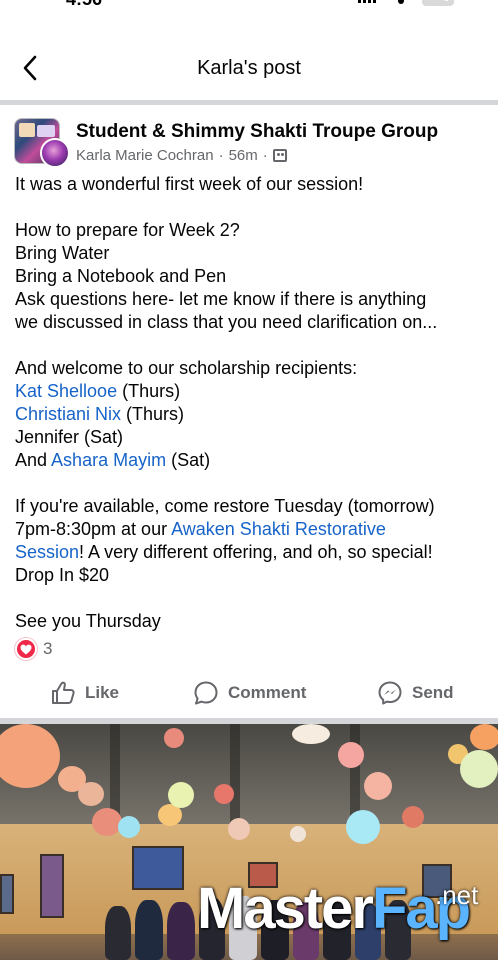 The height and width of the screenshot is (960, 498). Describe the element at coordinates (438, 3) in the screenshot. I see `battery-icon: 6` at that location.